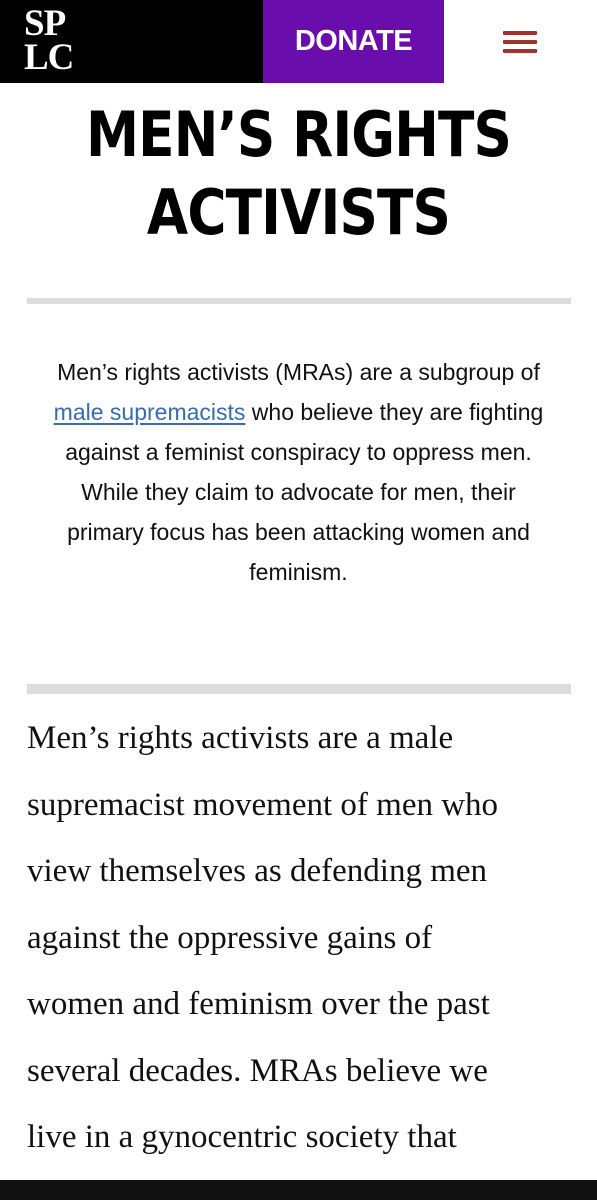  I want to click on body-line: view themselves as defending men, so click(257, 871).